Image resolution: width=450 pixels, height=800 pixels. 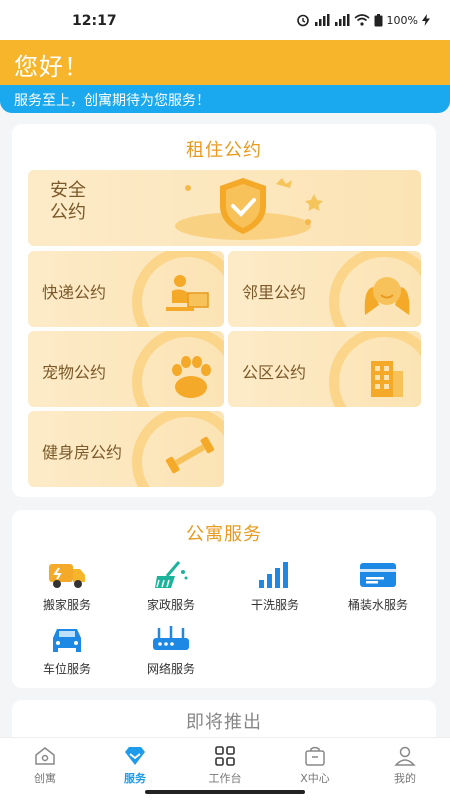 What do you see at coordinates (426, 20) in the screenshot?
I see `charging-icon` at bounding box center [426, 20].